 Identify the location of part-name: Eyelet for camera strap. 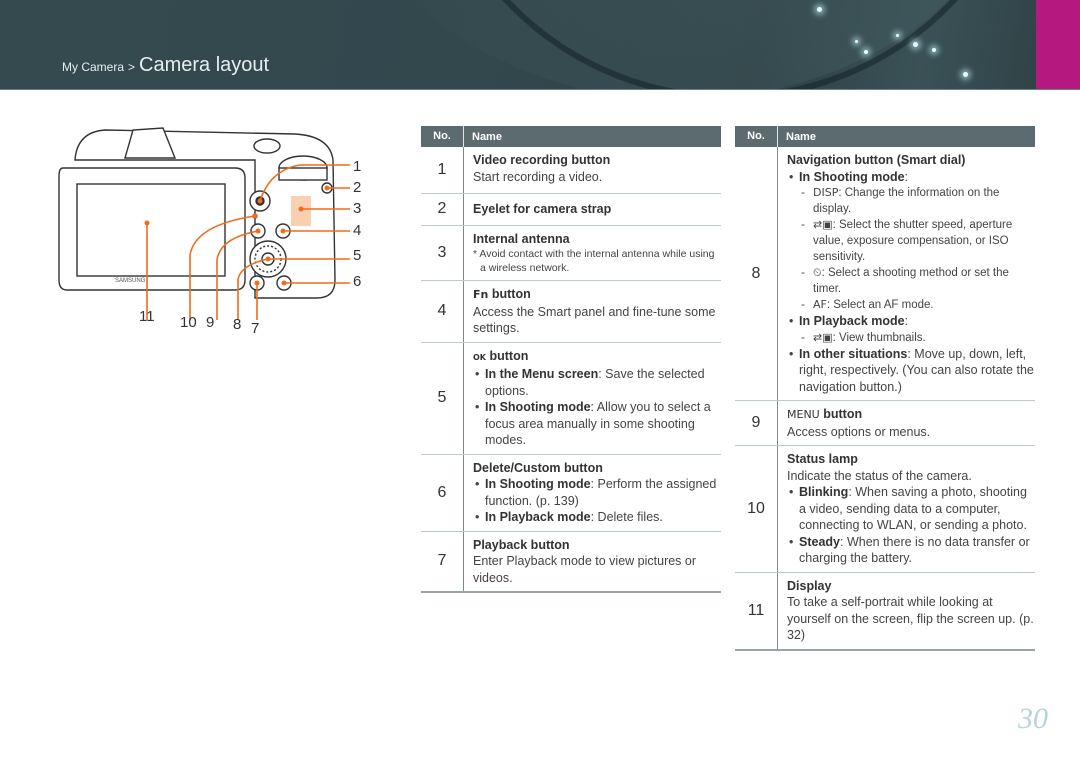
(542, 209).